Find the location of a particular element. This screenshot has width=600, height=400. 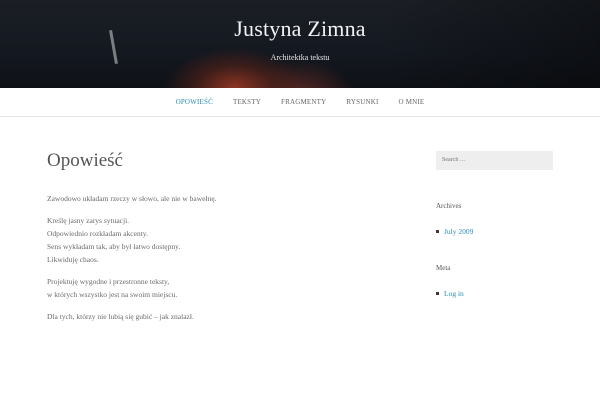

nav-item-opowiesc: OPOWIEŚĆ is located at coordinates (194, 102).